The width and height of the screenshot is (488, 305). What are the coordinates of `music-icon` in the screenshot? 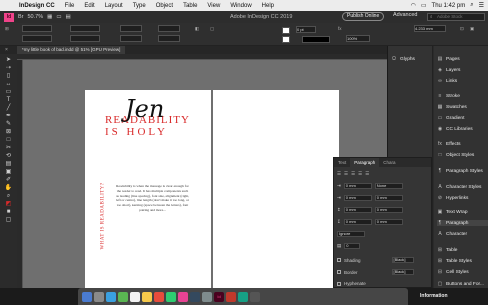 It's located at (183, 296).